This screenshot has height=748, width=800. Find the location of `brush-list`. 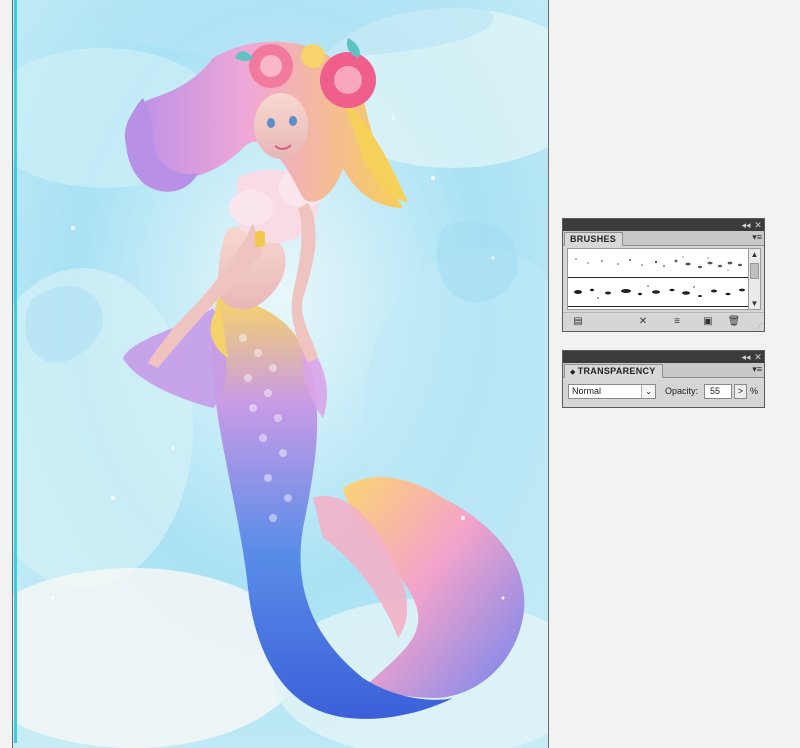

brush-list is located at coordinates (659, 279).